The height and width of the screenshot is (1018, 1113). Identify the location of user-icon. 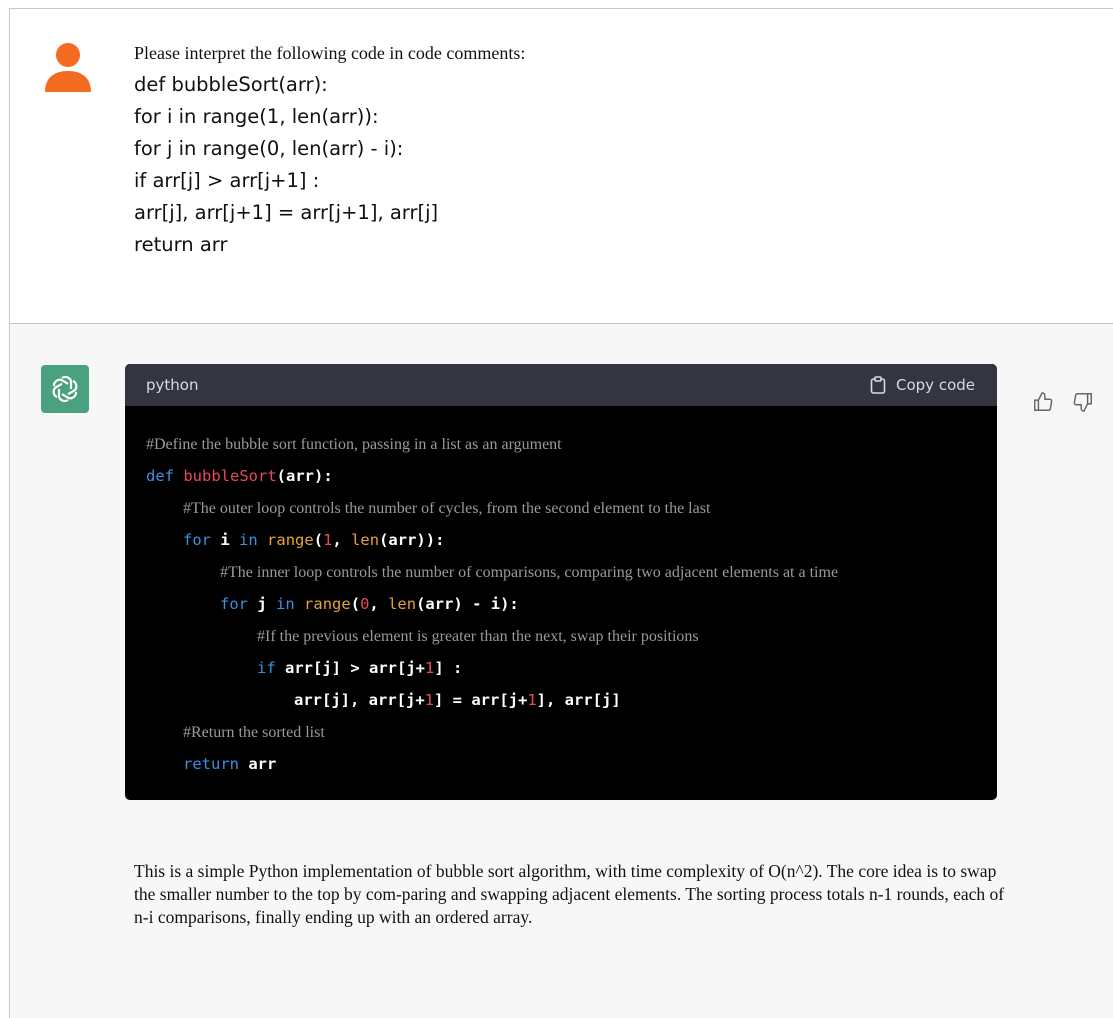
(68, 67).